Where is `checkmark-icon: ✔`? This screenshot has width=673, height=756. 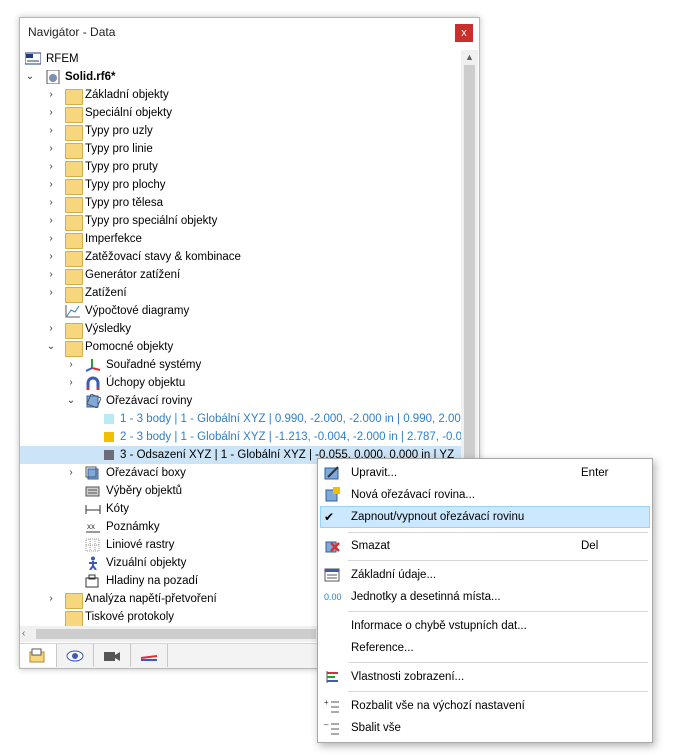 checkmark-icon: ✔ is located at coordinates (329, 517).